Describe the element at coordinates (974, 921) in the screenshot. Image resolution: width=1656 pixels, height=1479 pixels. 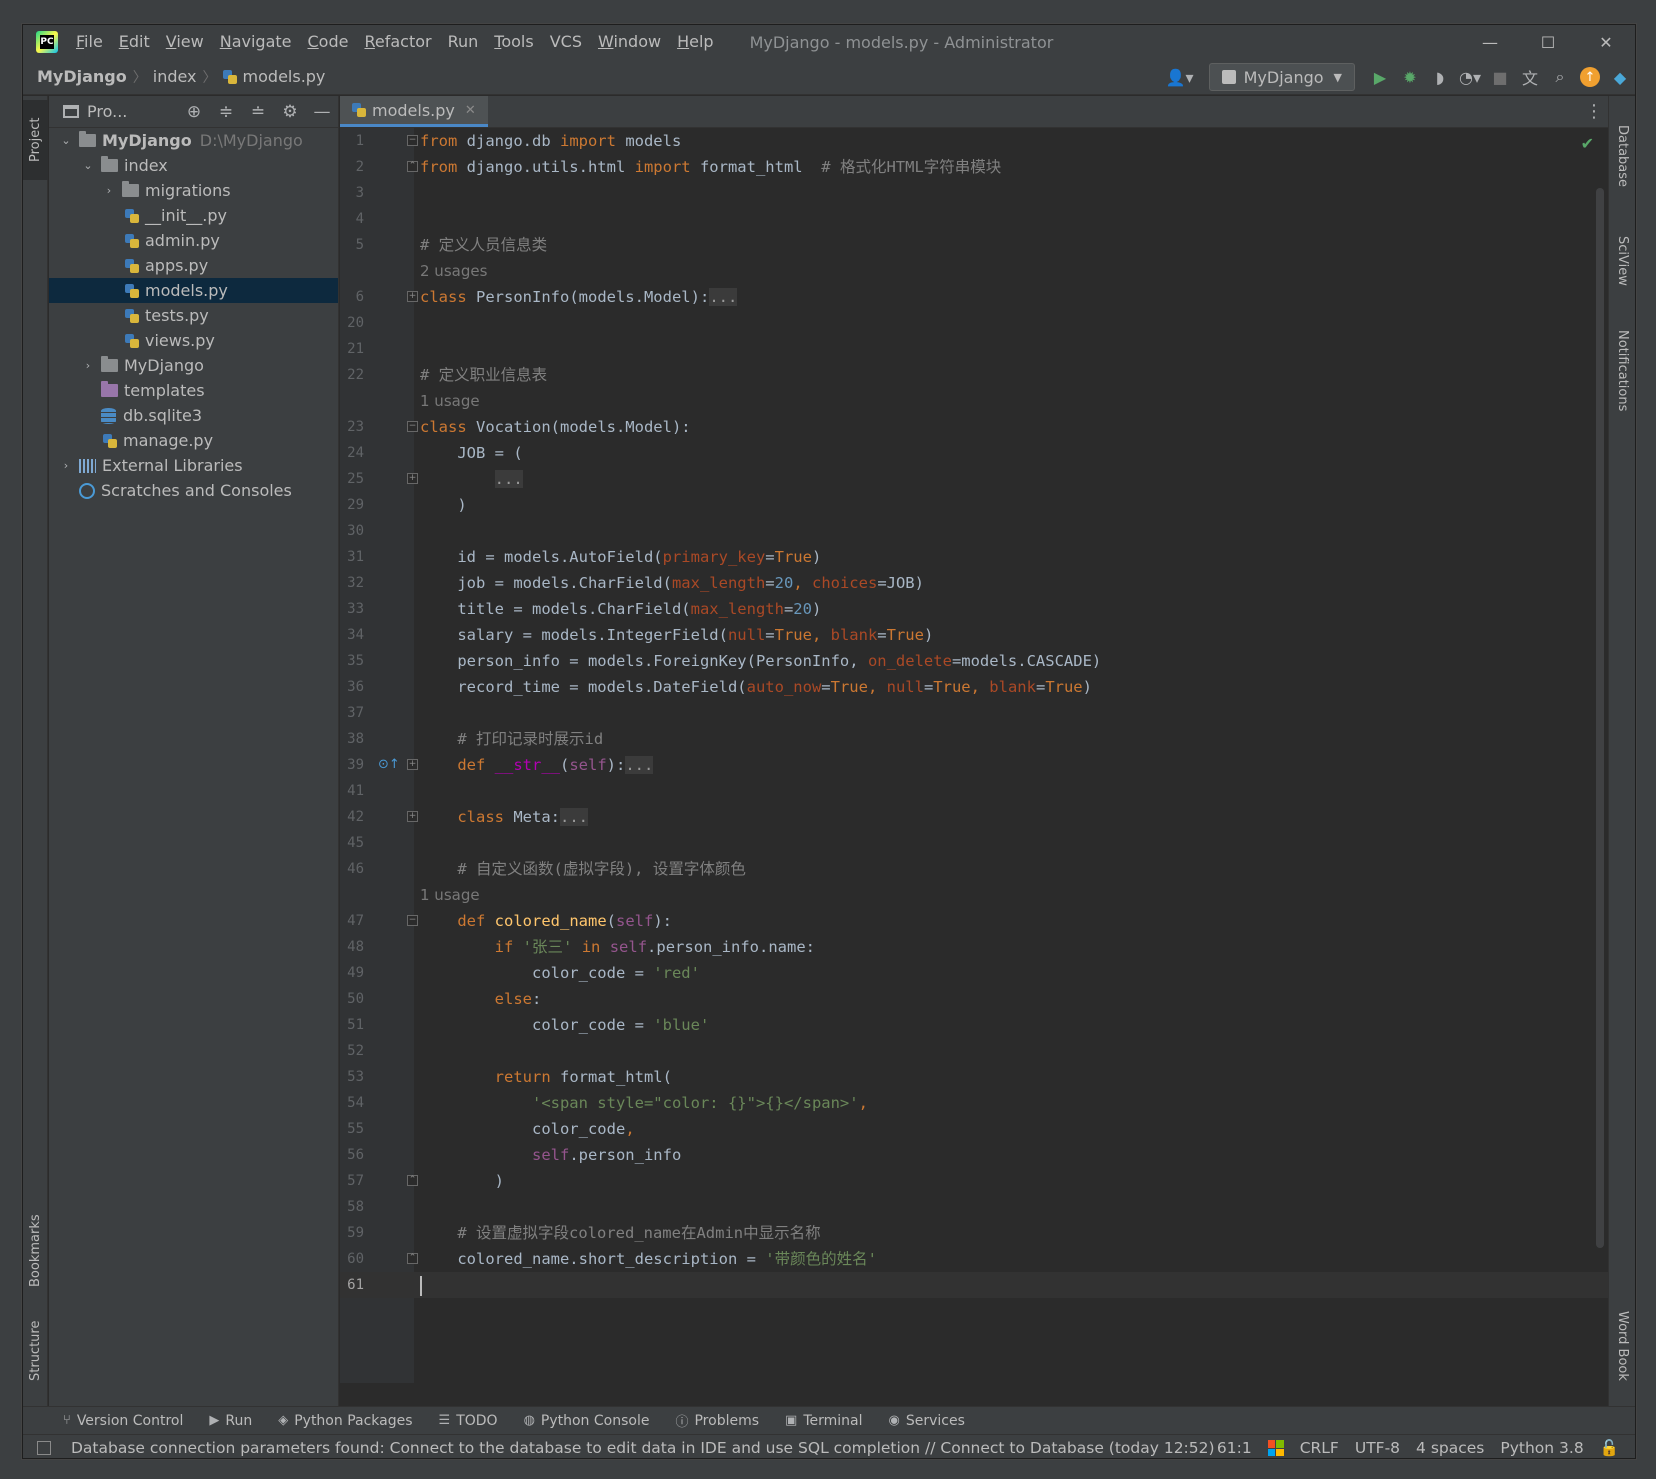
I see `code-line: 47 def colored_name(self): −` at that location.